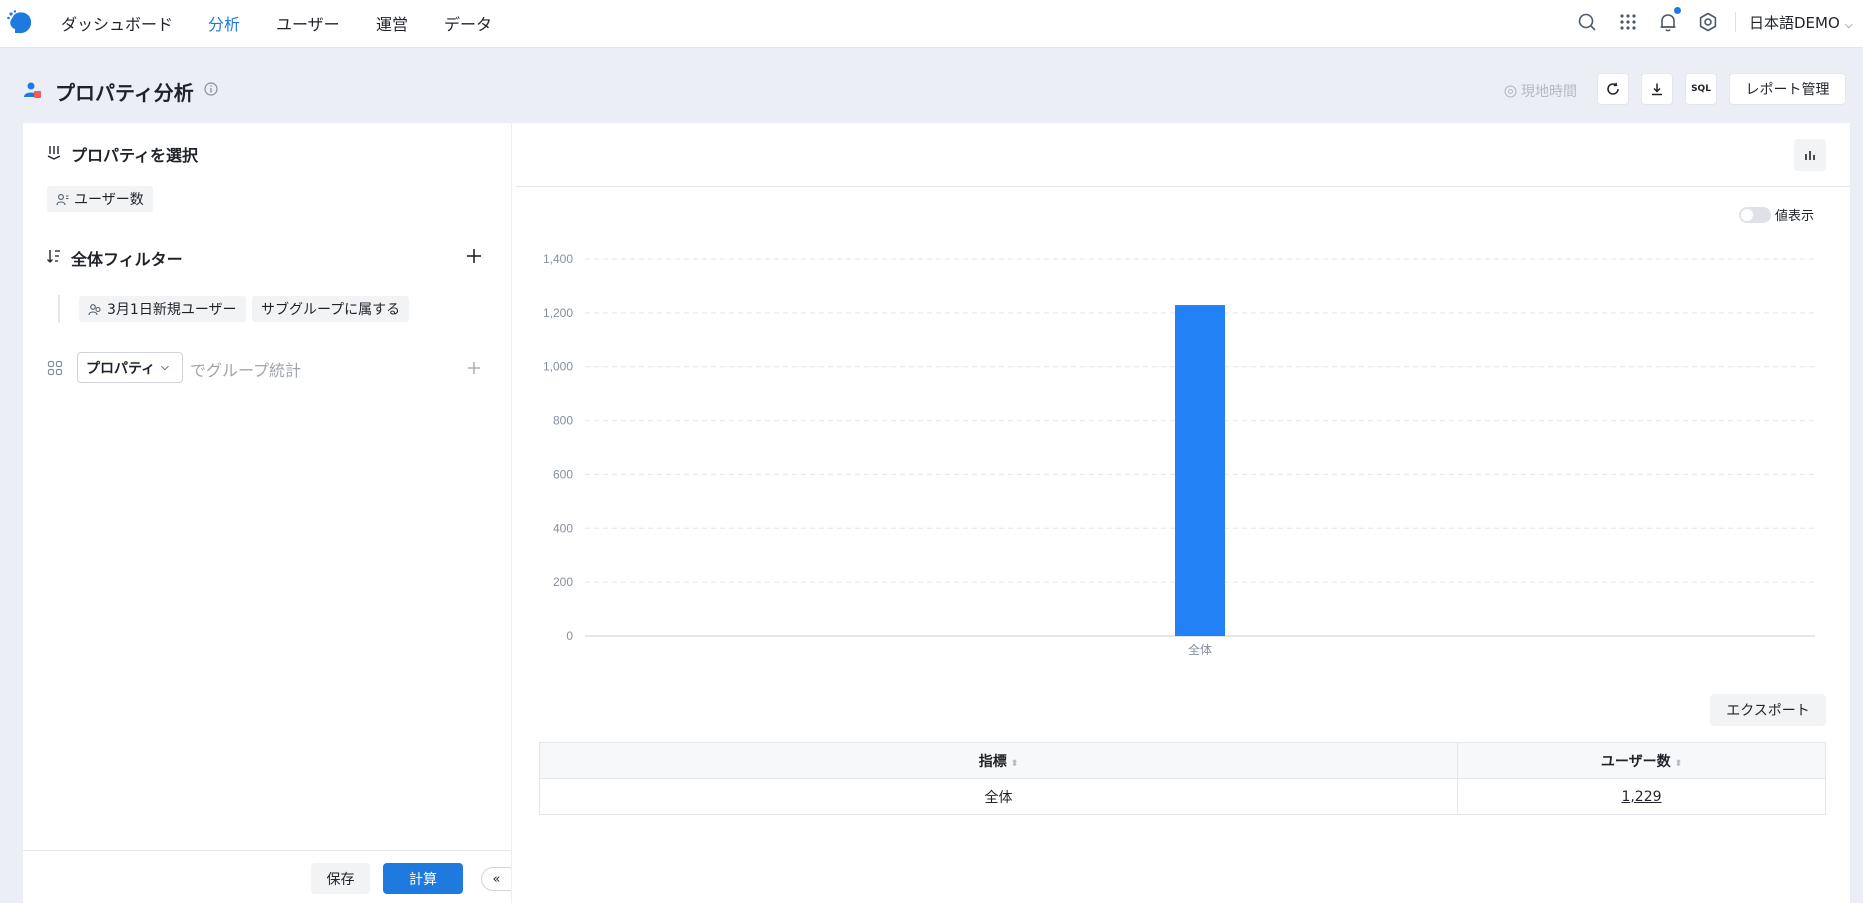 The width and height of the screenshot is (1863, 903). What do you see at coordinates (563, 582) in the screenshot?
I see `y-tick-label: 200` at bounding box center [563, 582].